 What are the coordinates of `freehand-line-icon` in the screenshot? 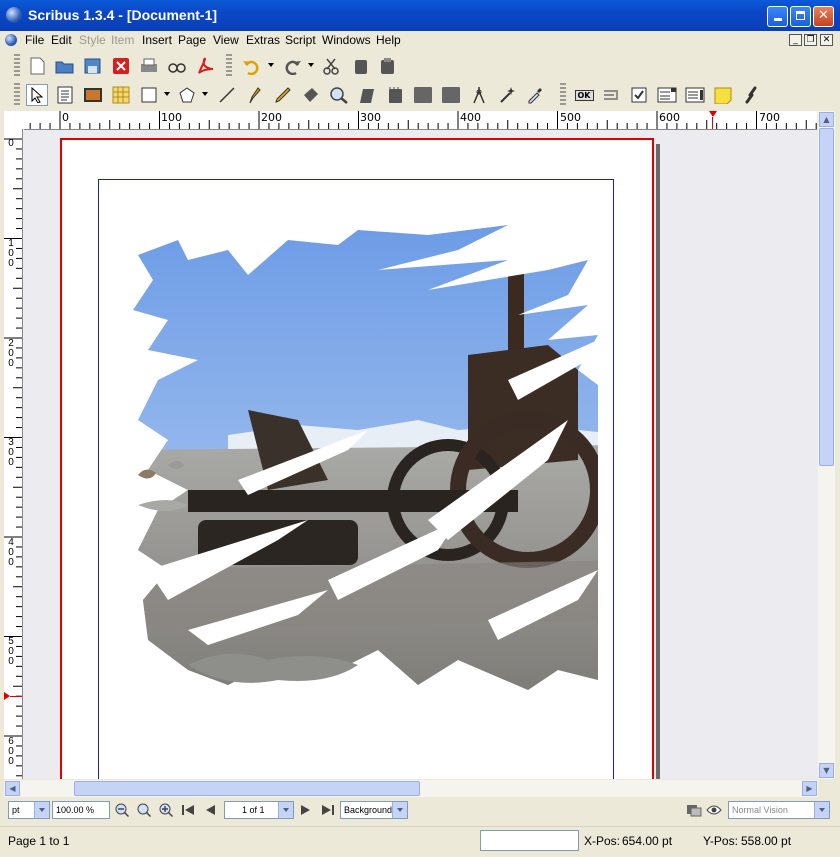 It's located at (283, 95).